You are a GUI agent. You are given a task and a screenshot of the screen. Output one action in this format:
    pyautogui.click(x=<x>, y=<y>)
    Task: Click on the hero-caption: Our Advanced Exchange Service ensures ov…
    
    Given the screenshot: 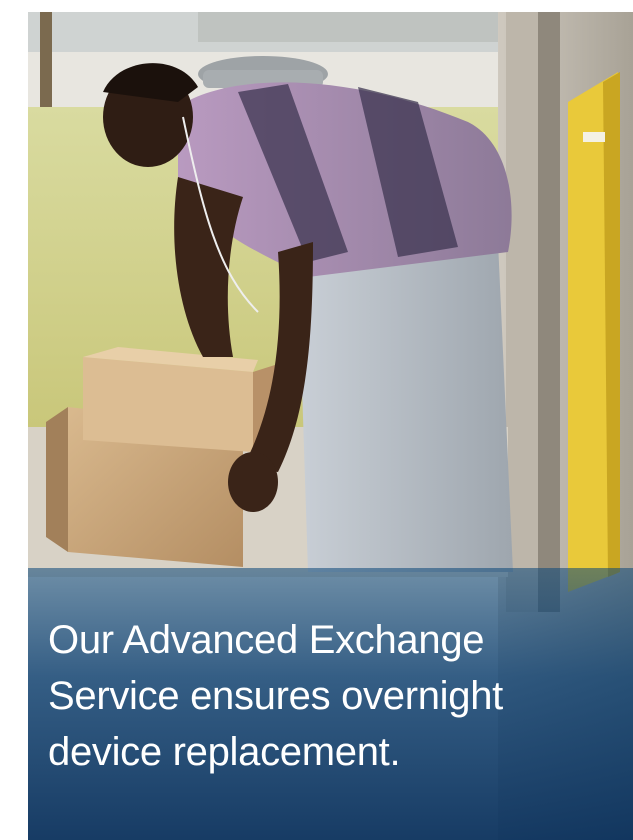 What is the action you would take?
    pyautogui.click(x=275, y=696)
    